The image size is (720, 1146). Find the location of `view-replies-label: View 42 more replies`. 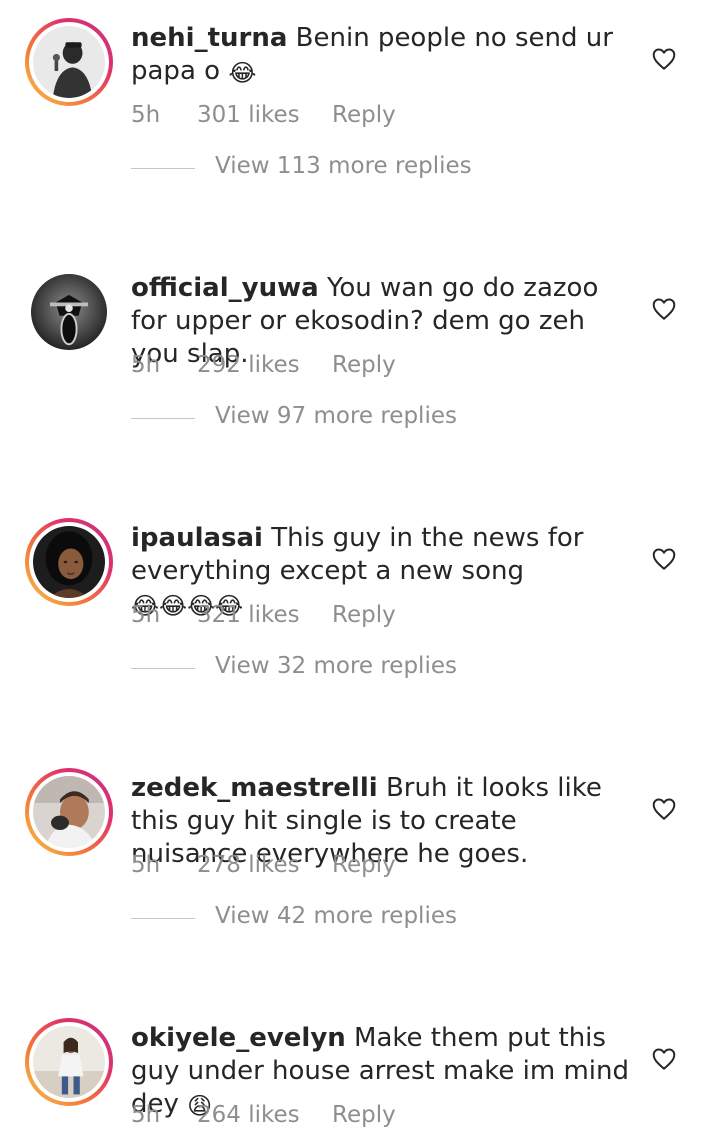

view-replies-label: View 42 more replies is located at coordinates (336, 916).